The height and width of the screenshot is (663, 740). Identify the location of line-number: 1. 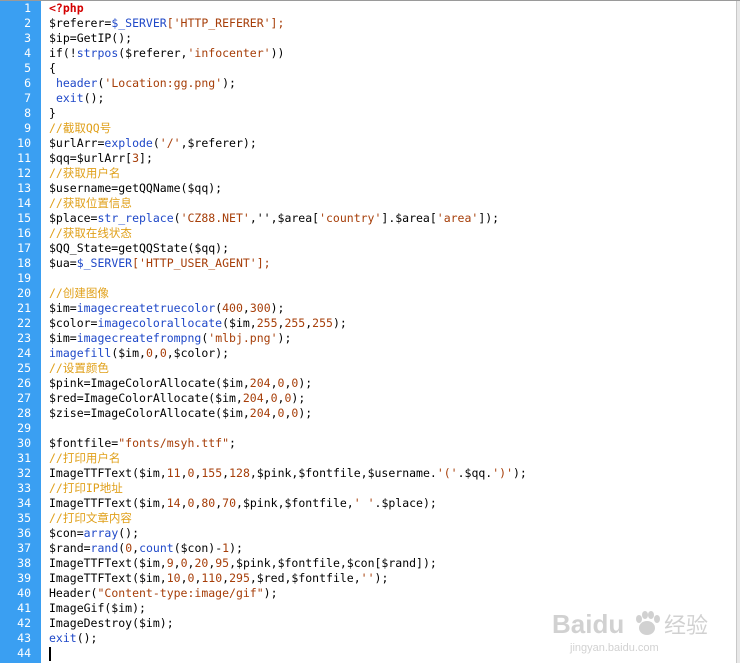
(27, 8).